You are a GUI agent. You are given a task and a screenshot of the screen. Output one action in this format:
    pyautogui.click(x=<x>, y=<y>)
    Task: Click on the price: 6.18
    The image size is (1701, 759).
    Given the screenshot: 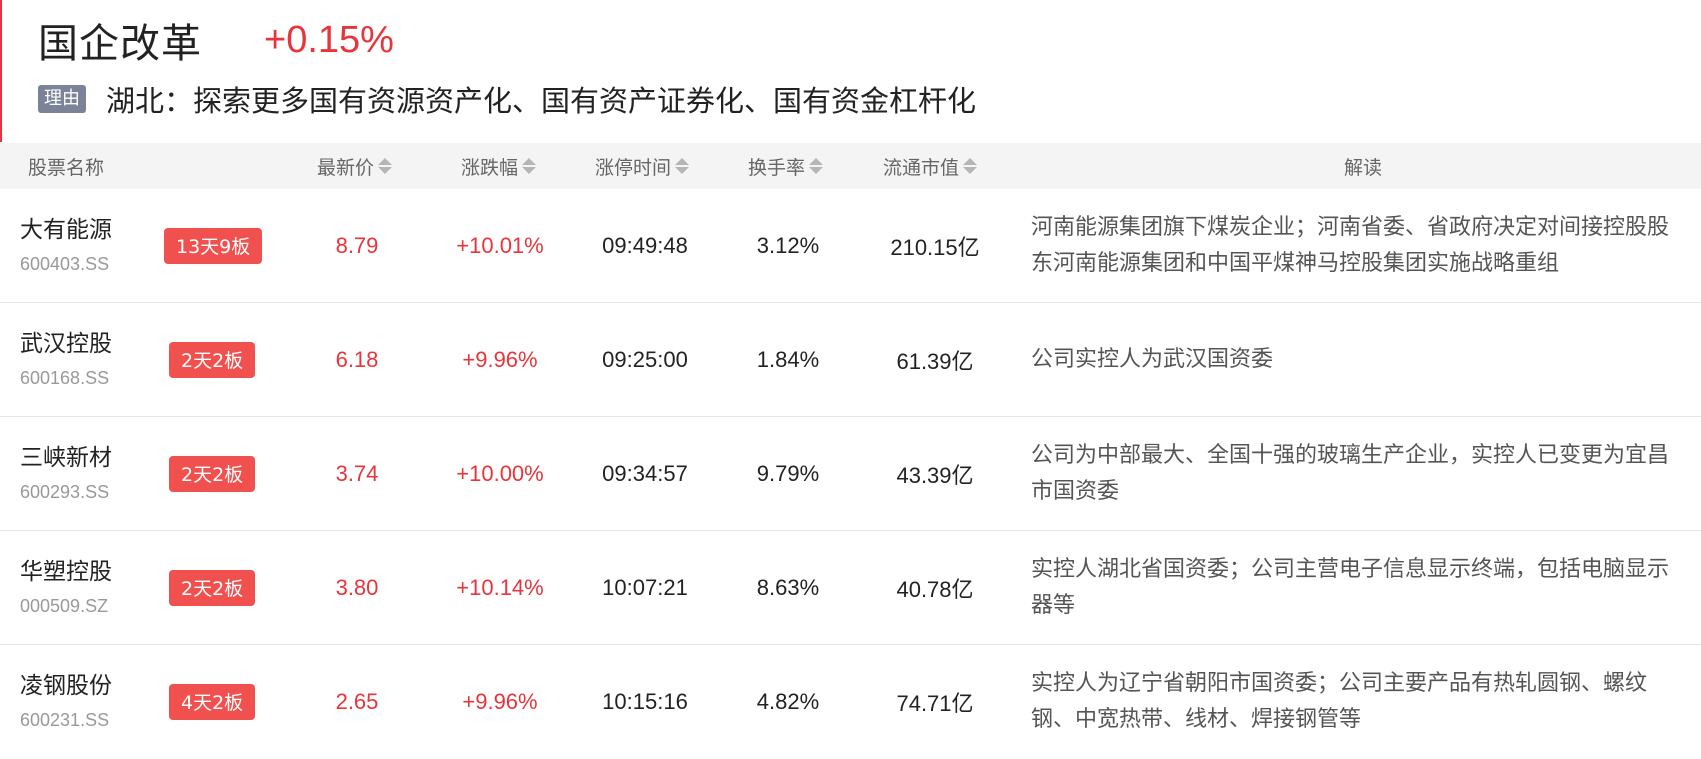 What is the action you would take?
    pyautogui.click(x=357, y=359)
    